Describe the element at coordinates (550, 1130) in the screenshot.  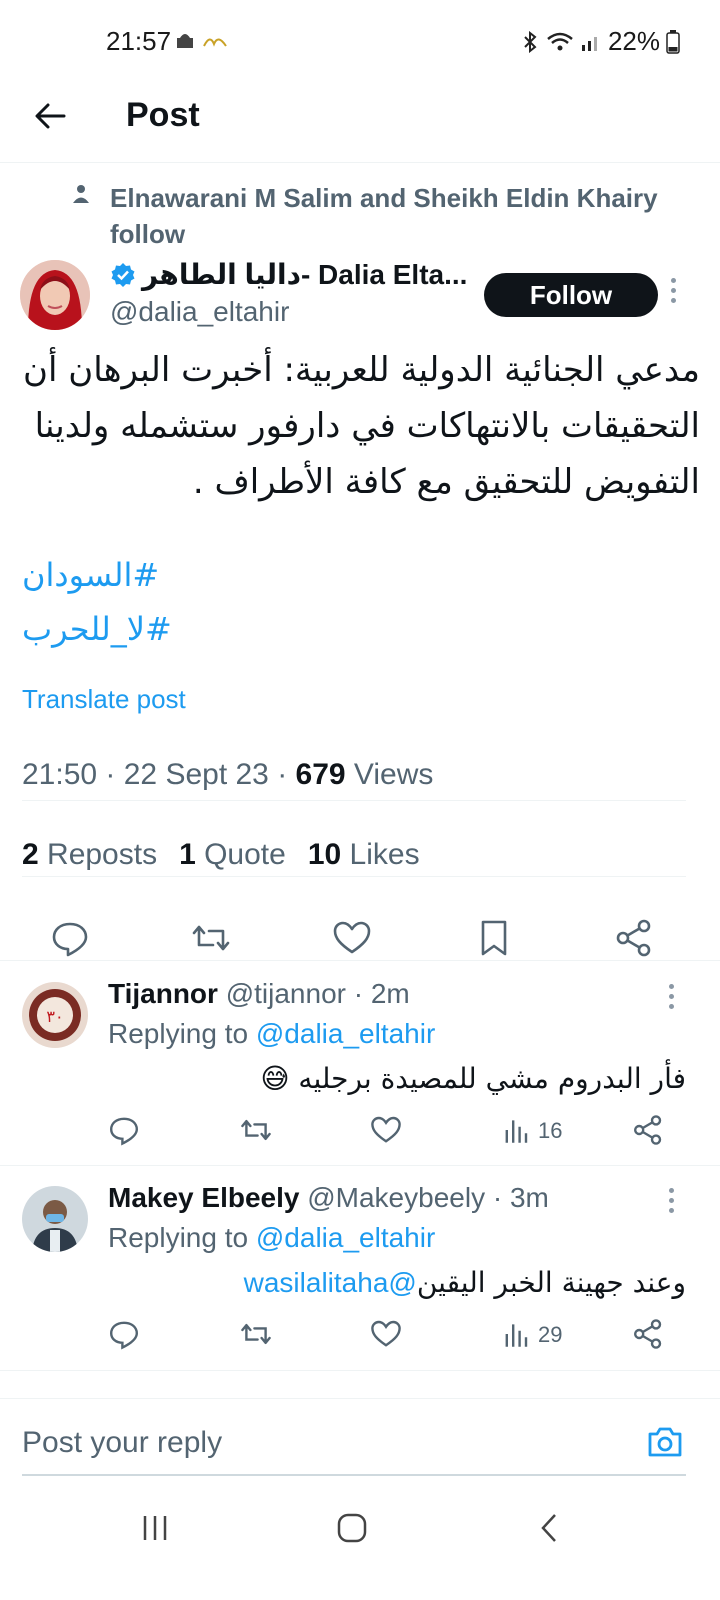
I see `reply-views-count: 16` at that location.